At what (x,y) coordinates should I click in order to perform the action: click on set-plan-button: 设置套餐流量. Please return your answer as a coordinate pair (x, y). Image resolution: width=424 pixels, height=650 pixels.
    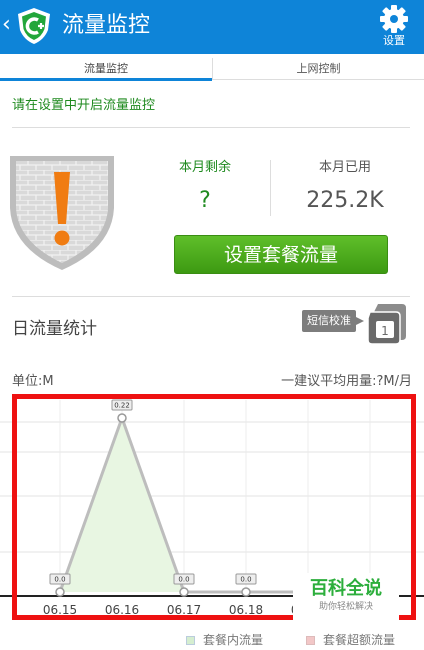
    Looking at the image, I should click on (281, 254).